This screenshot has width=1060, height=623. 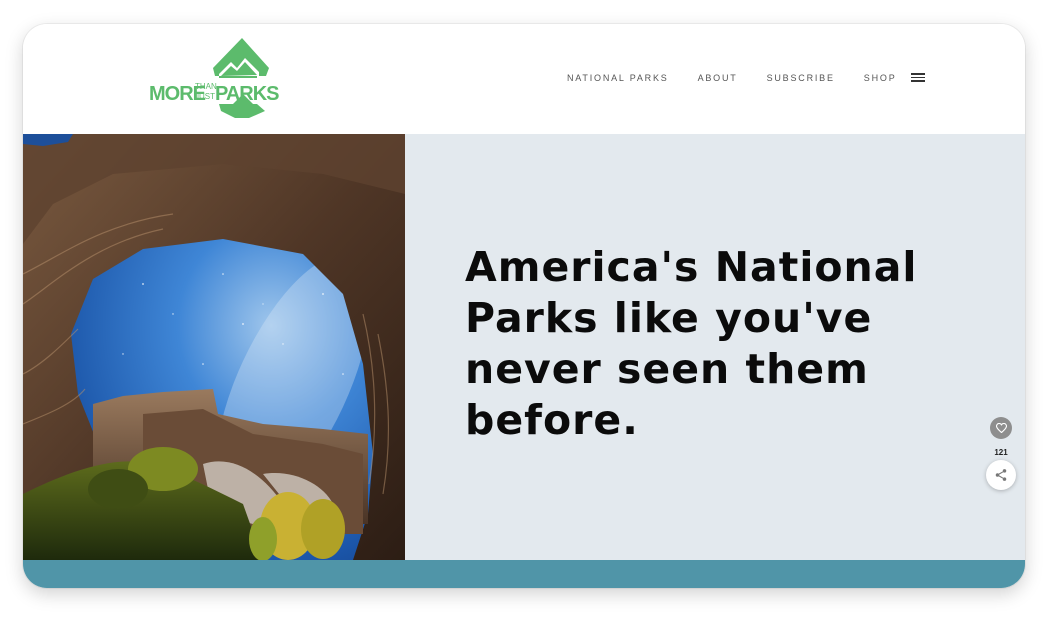 What do you see at coordinates (801, 78) in the screenshot?
I see `nav-subscribe: SUBSCRIBE` at bounding box center [801, 78].